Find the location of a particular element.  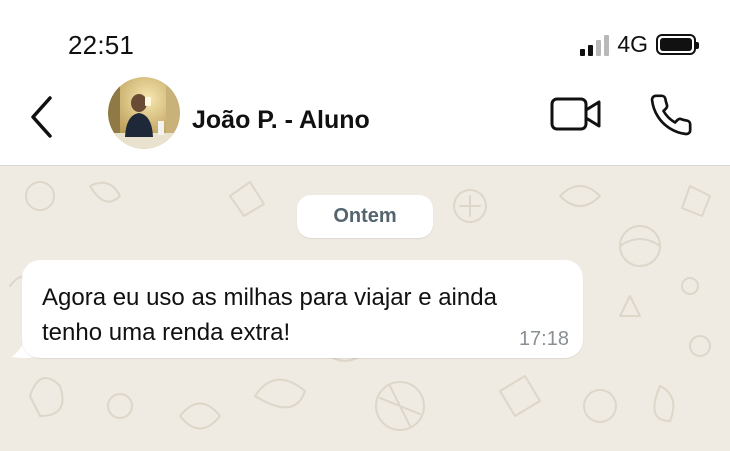

back-button is located at coordinates (44, 117).